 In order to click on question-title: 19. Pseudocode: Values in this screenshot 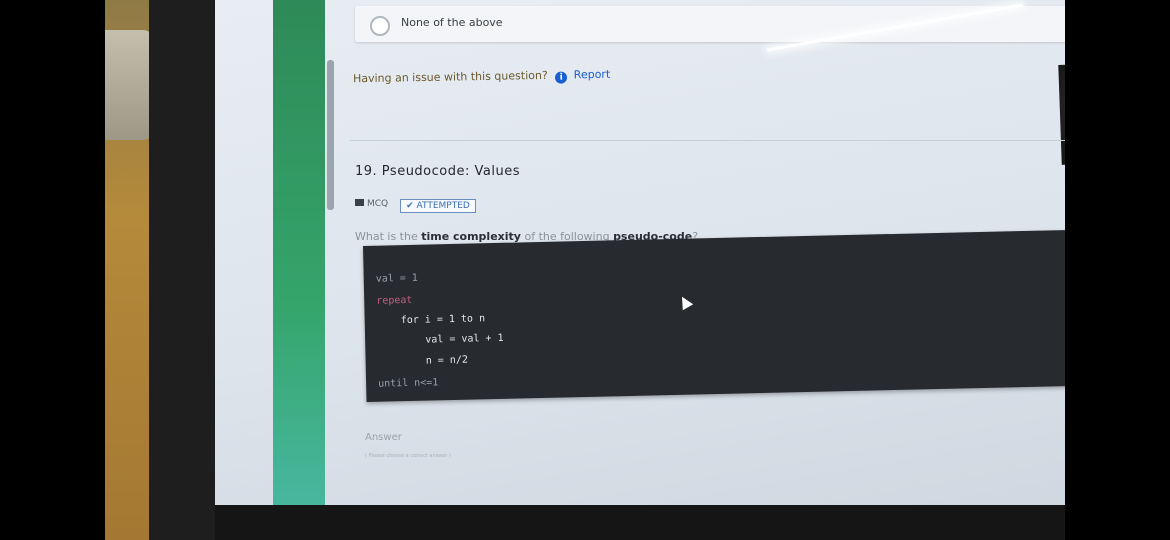, I will do `click(437, 171)`.